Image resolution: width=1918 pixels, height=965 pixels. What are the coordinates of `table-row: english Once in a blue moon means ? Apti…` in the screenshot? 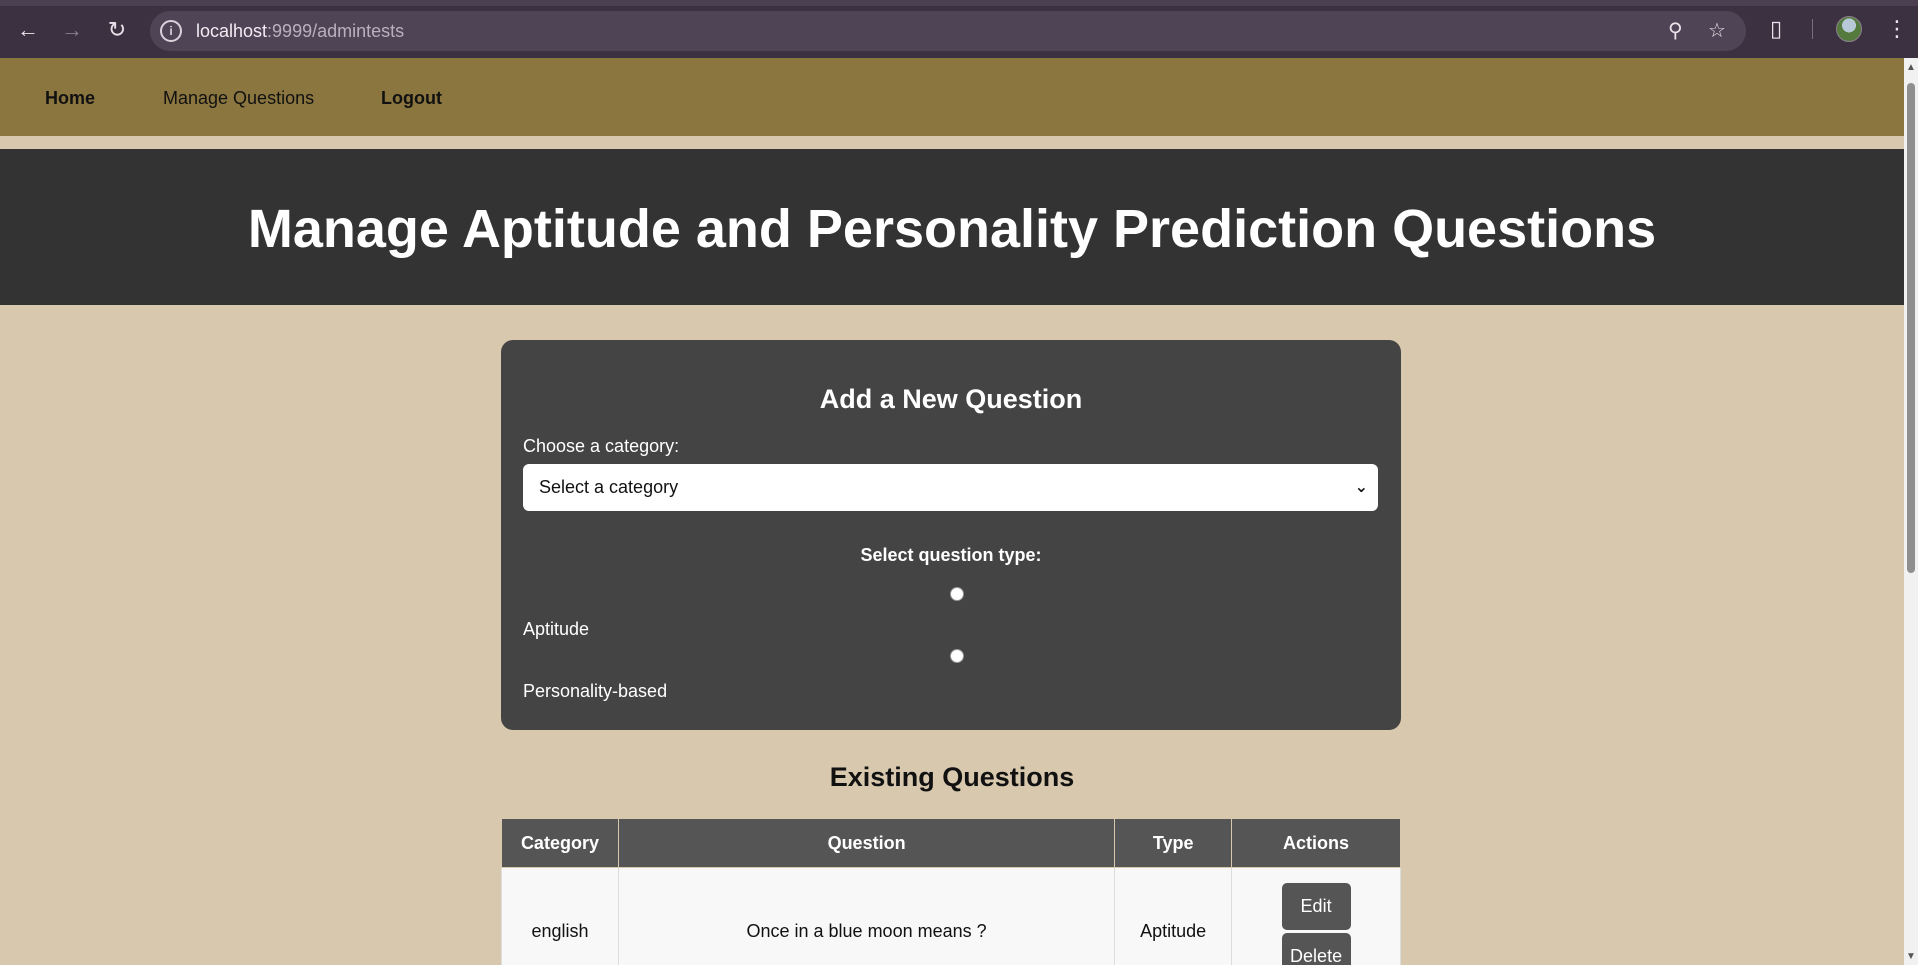 It's located at (951, 916).